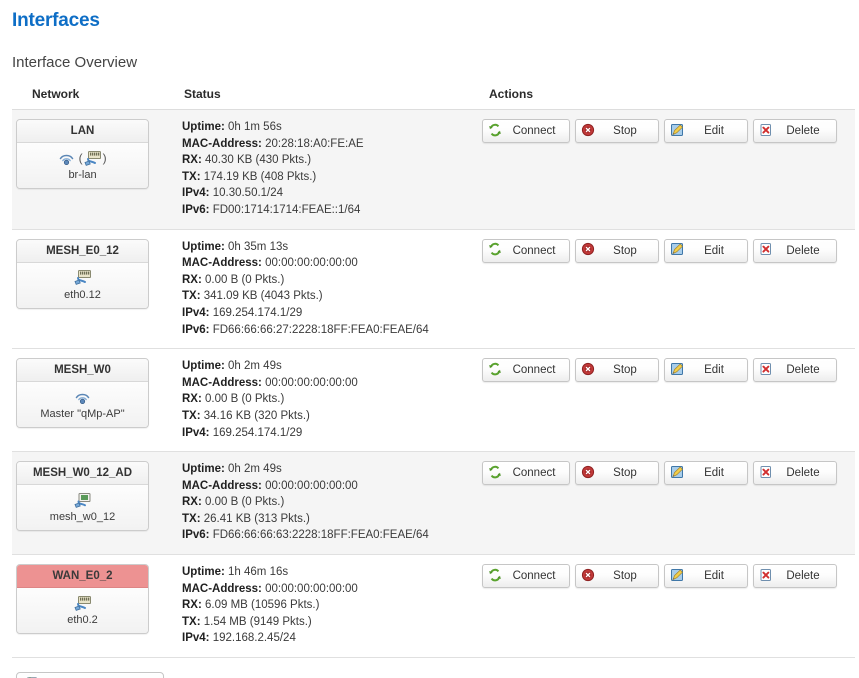 The width and height of the screenshot is (859, 678). I want to click on status-uptime-label: Uptime:, so click(203, 572).